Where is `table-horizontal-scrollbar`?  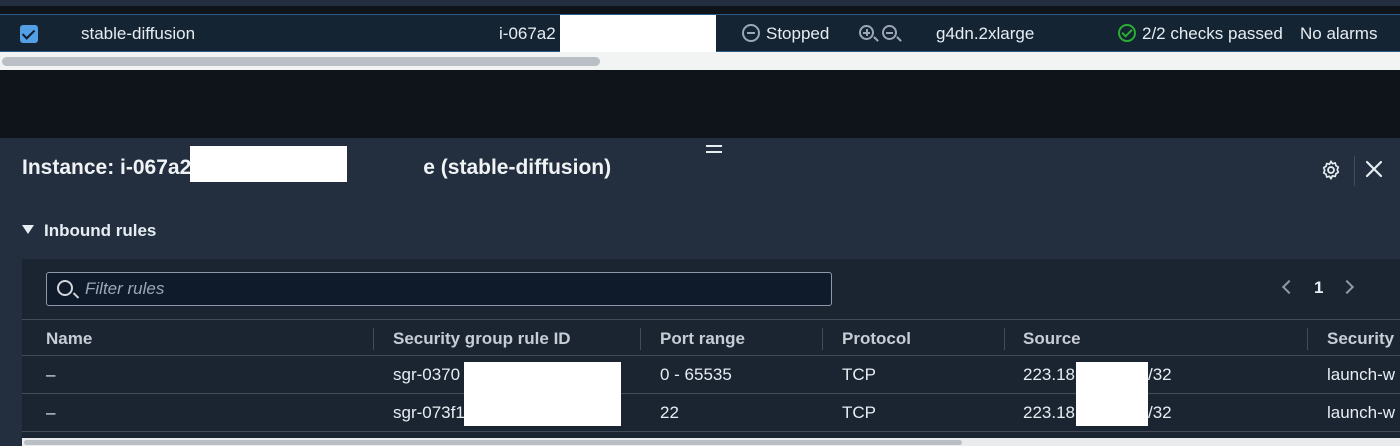 table-horizontal-scrollbar is located at coordinates (711, 442).